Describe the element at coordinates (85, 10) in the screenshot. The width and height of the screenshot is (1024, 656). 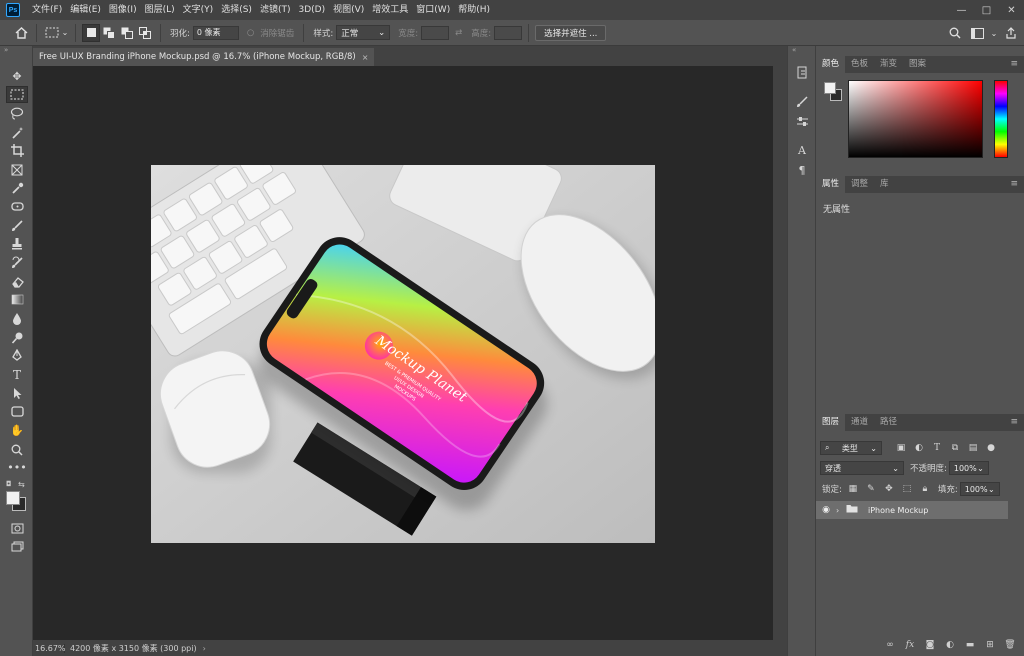
I see `menu-edit: 编辑(E)` at that location.